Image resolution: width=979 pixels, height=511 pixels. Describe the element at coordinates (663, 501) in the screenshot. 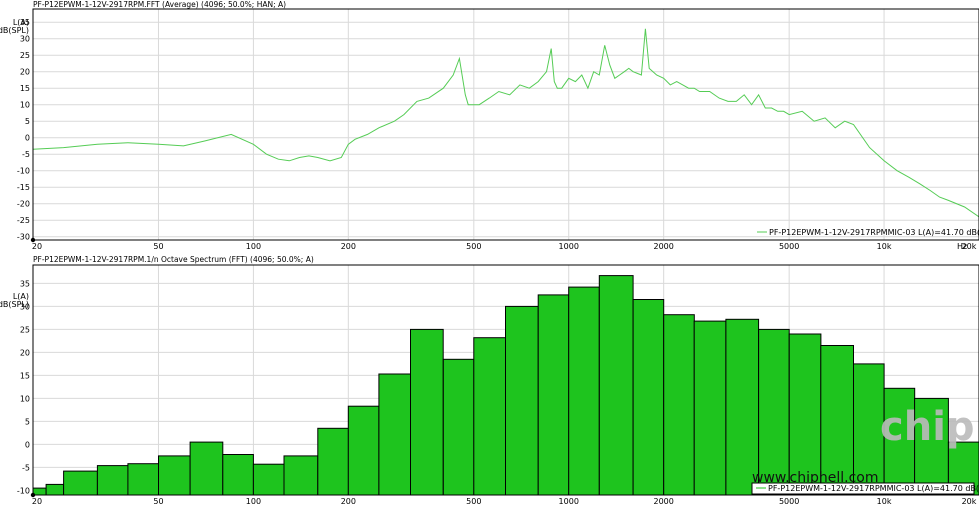

I see `octave-x-tick-label: 2000` at that location.